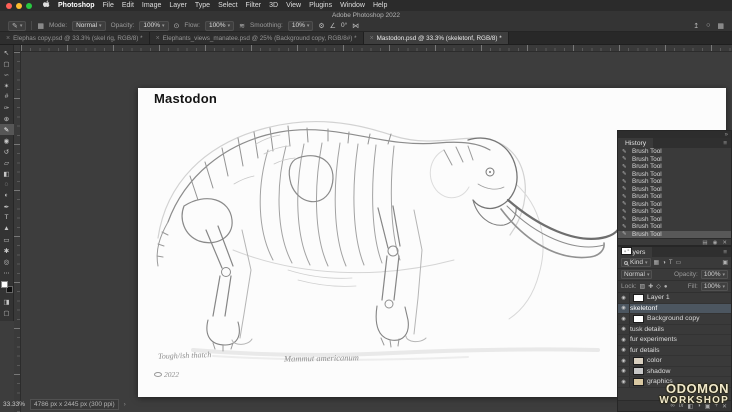 This screenshot has width=732, height=412. I want to click on shape-tool: ▭, so click(7, 239).